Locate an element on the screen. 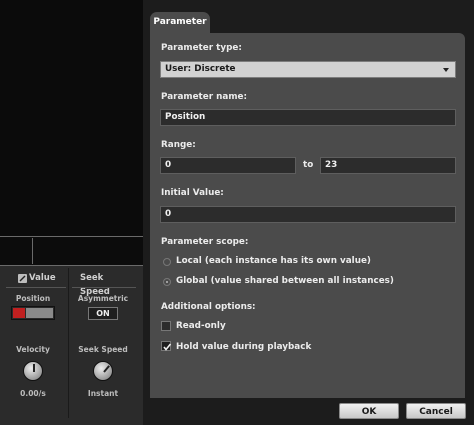  track-divider is located at coordinates (32, 251).